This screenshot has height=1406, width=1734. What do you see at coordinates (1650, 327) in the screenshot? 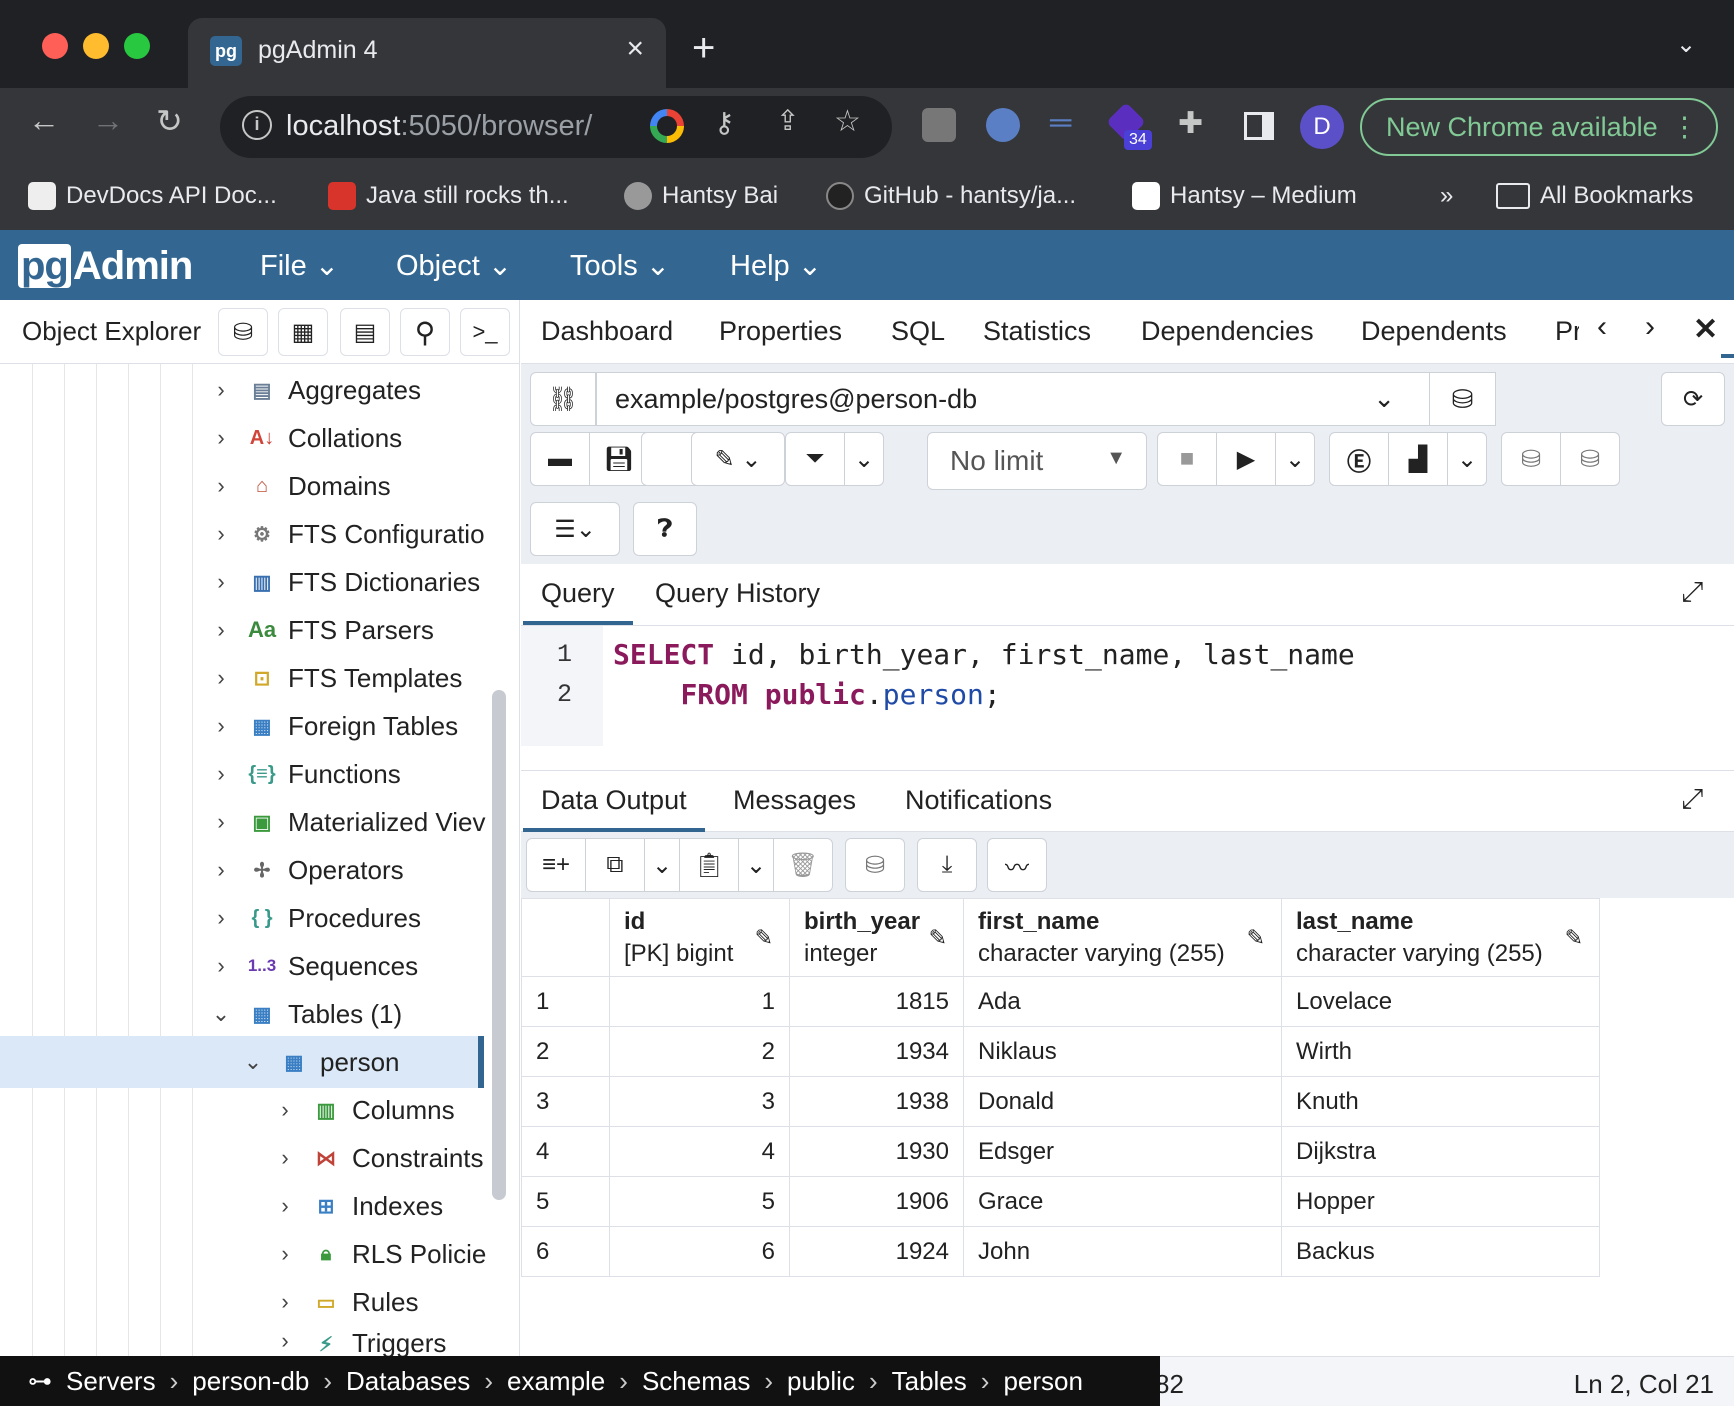
I see `scroll-tabs-right-icon: ›` at bounding box center [1650, 327].